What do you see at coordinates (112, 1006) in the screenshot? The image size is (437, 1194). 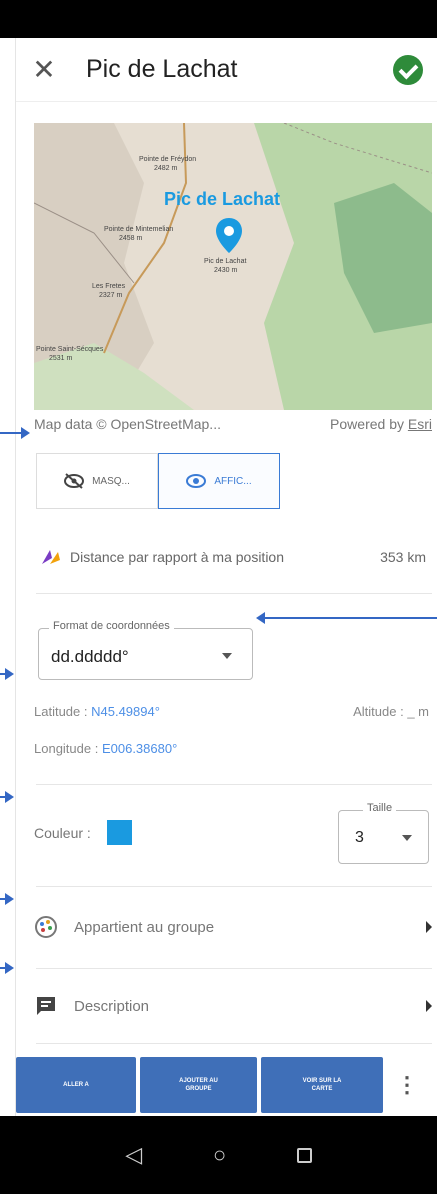 I see `description-label: Description` at bounding box center [112, 1006].